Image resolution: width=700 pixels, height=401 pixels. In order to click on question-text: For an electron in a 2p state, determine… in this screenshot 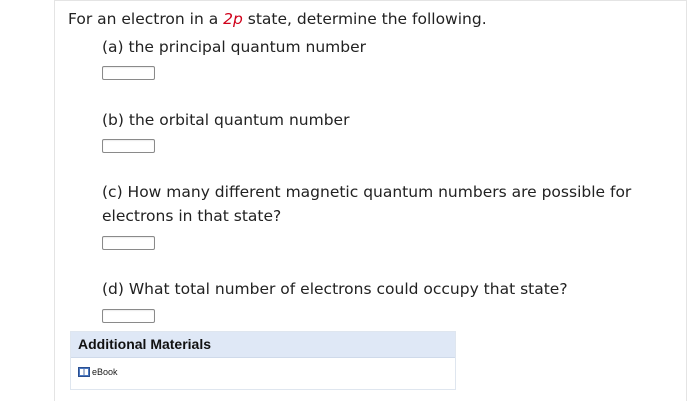, I will do `click(277, 19)`.